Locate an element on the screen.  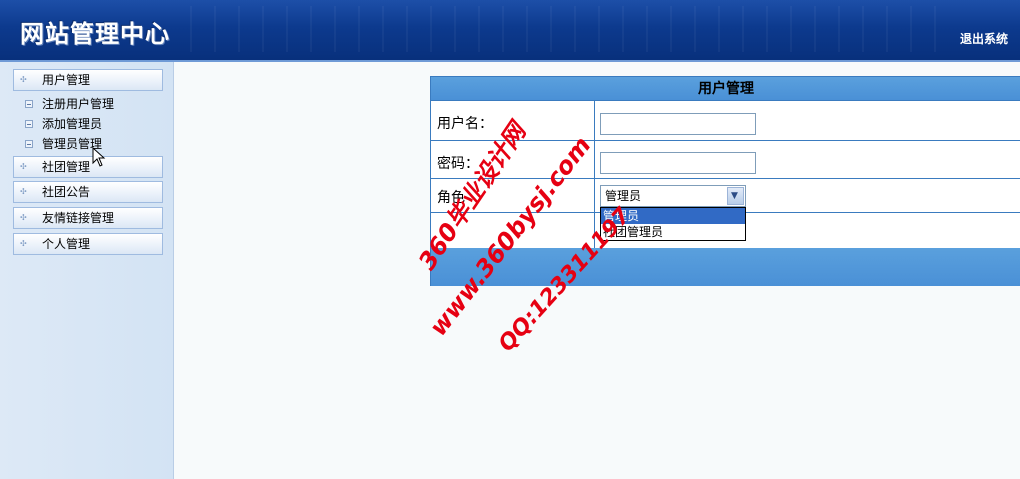
password-input is located at coordinates (678, 163).